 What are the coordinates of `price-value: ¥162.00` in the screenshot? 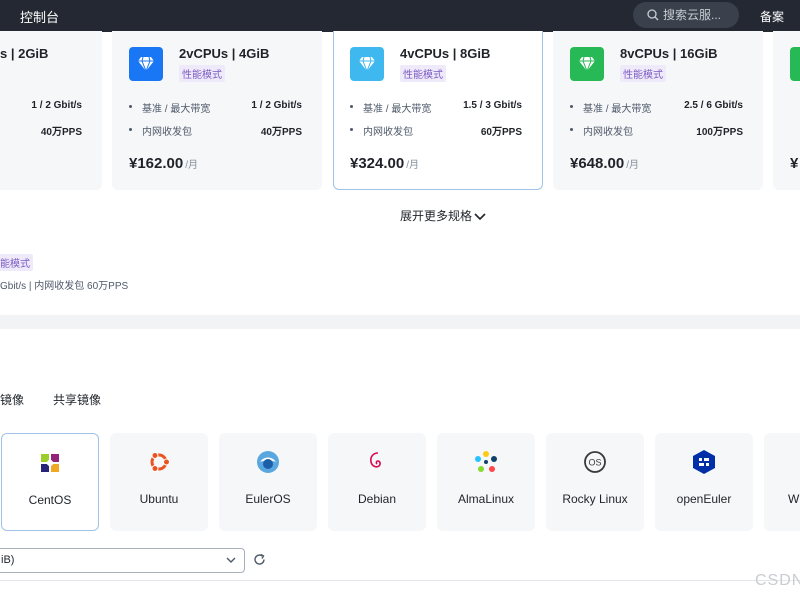 It's located at (156, 163).